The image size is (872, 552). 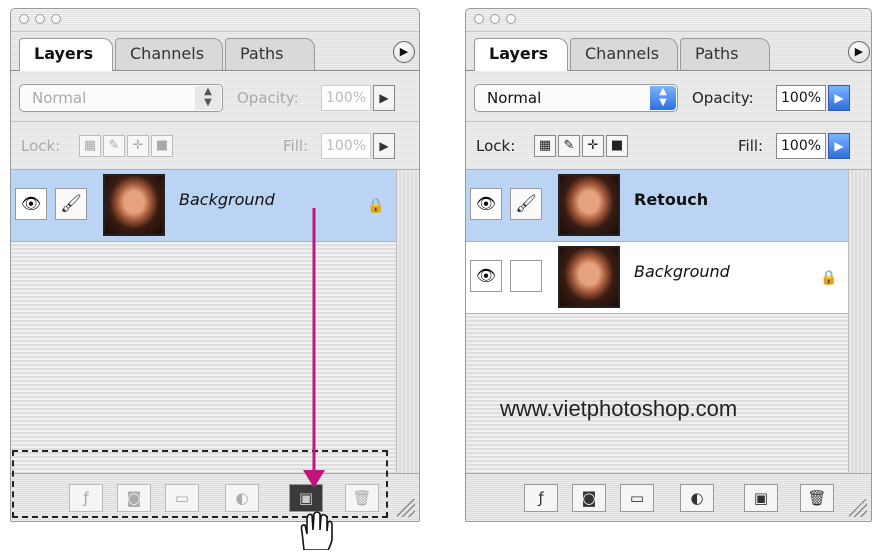 What do you see at coordinates (314, 479) in the screenshot?
I see `arrow-head` at bounding box center [314, 479].